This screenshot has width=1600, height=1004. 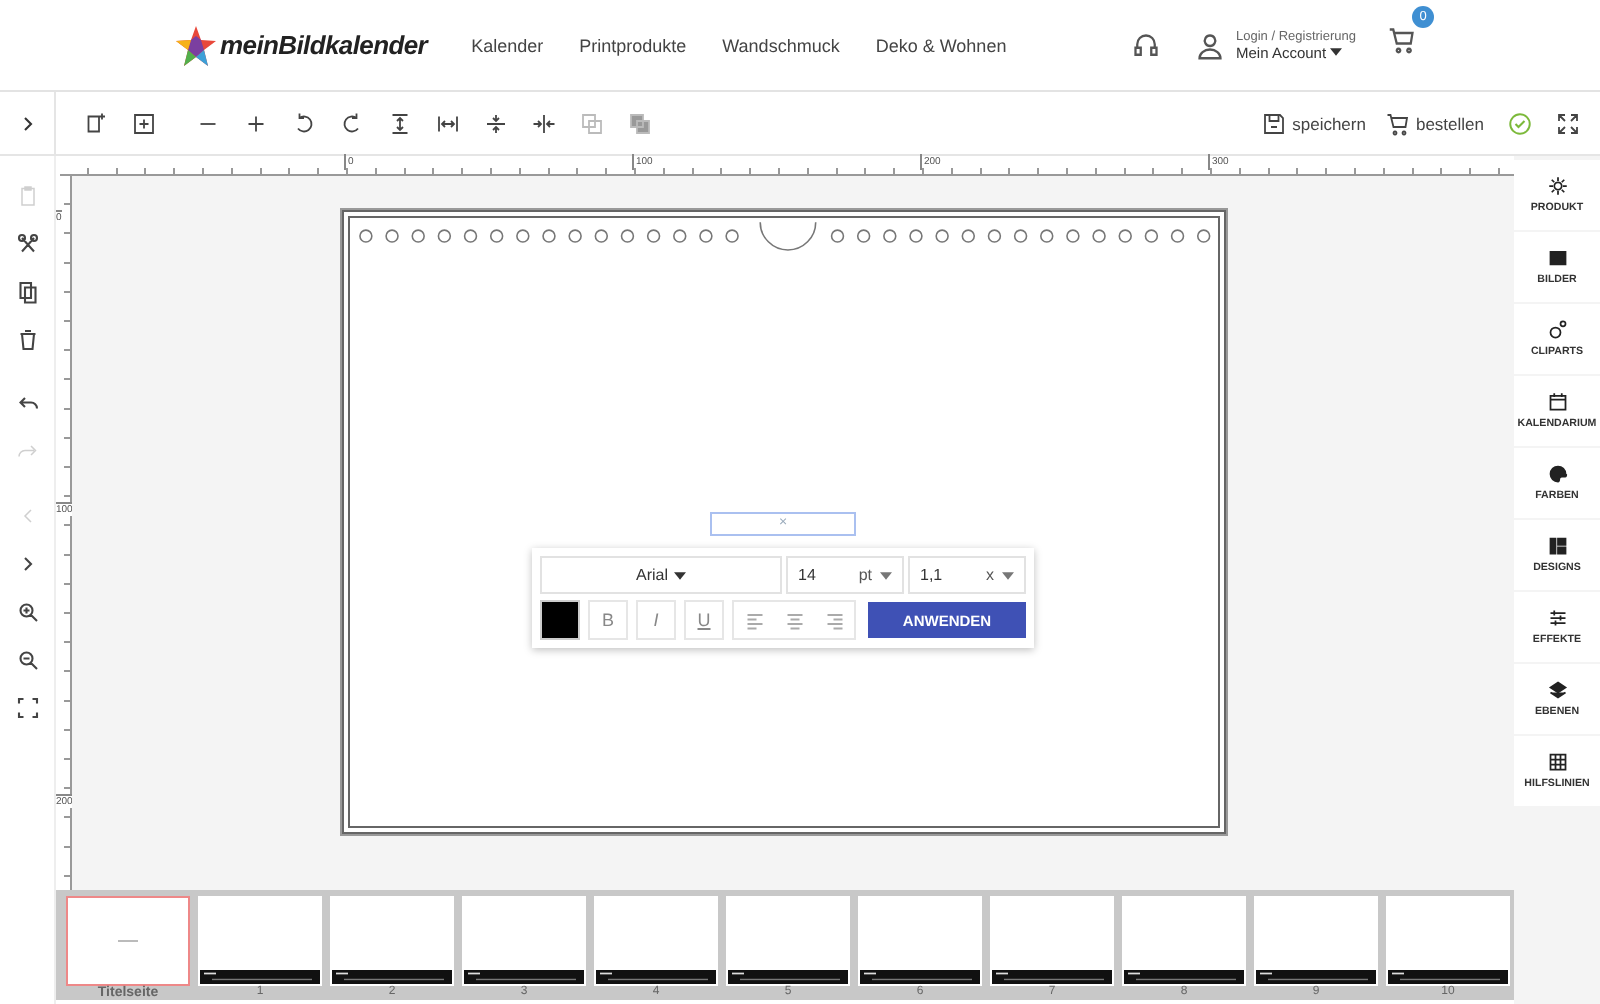 I want to click on nav-link: Wandschmuck, so click(x=781, y=45).